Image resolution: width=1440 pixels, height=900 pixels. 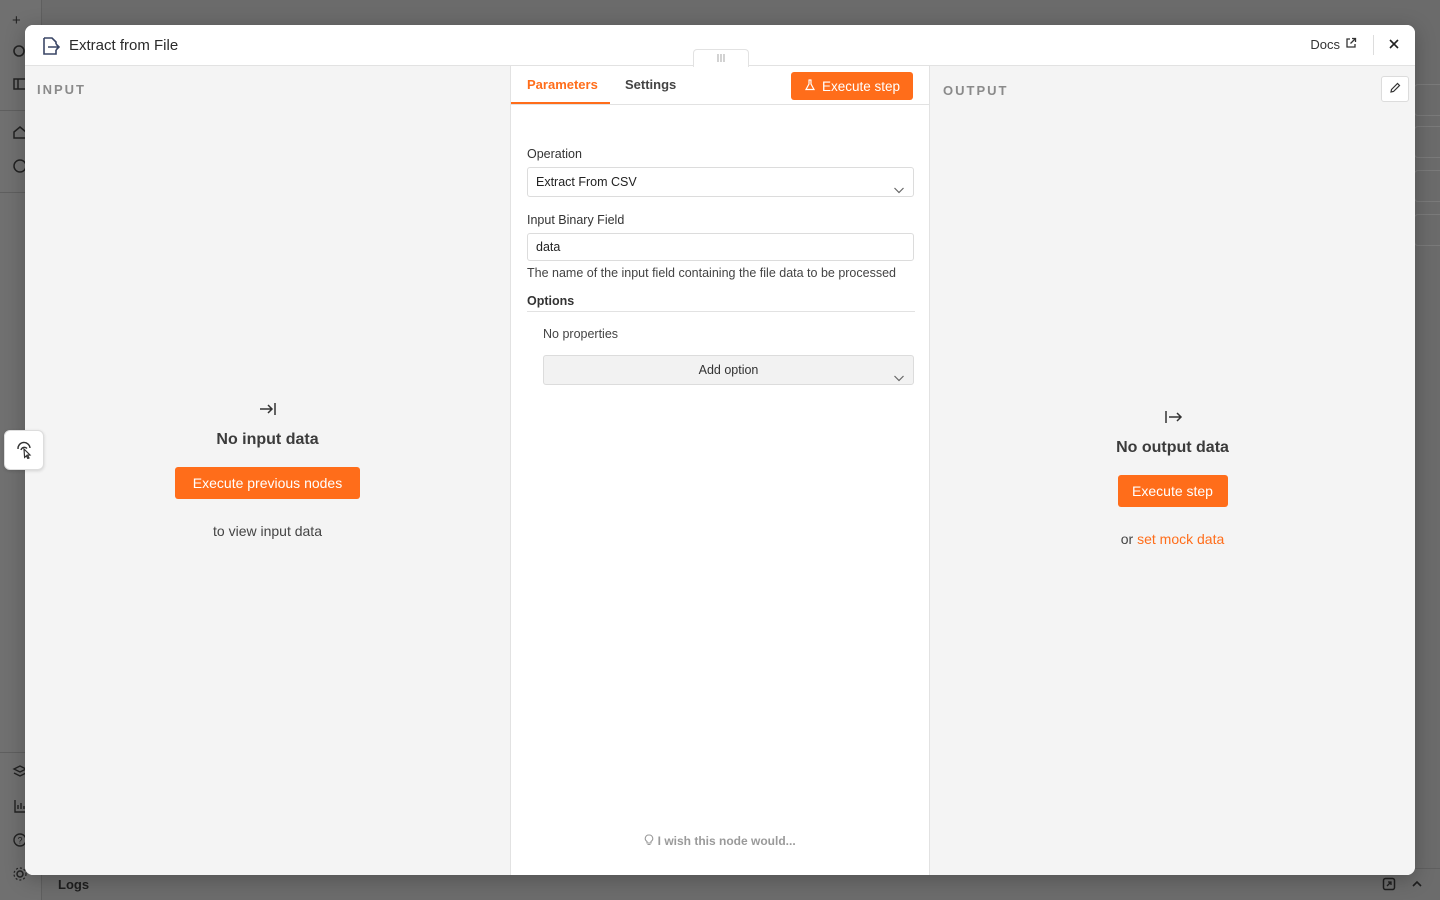 What do you see at coordinates (1180, 539) in the screenshot?
I see `set-mock-data-link: set mock data` at bounding box center [1180, 539].